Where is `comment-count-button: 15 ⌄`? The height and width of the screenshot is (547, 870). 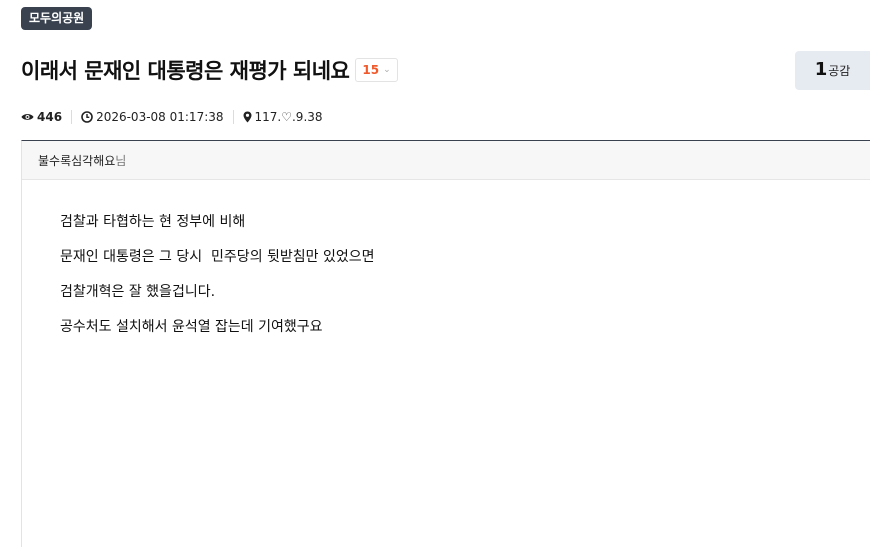 comment-count-button: 15 ⌄ is located at coordinates (376, 70).